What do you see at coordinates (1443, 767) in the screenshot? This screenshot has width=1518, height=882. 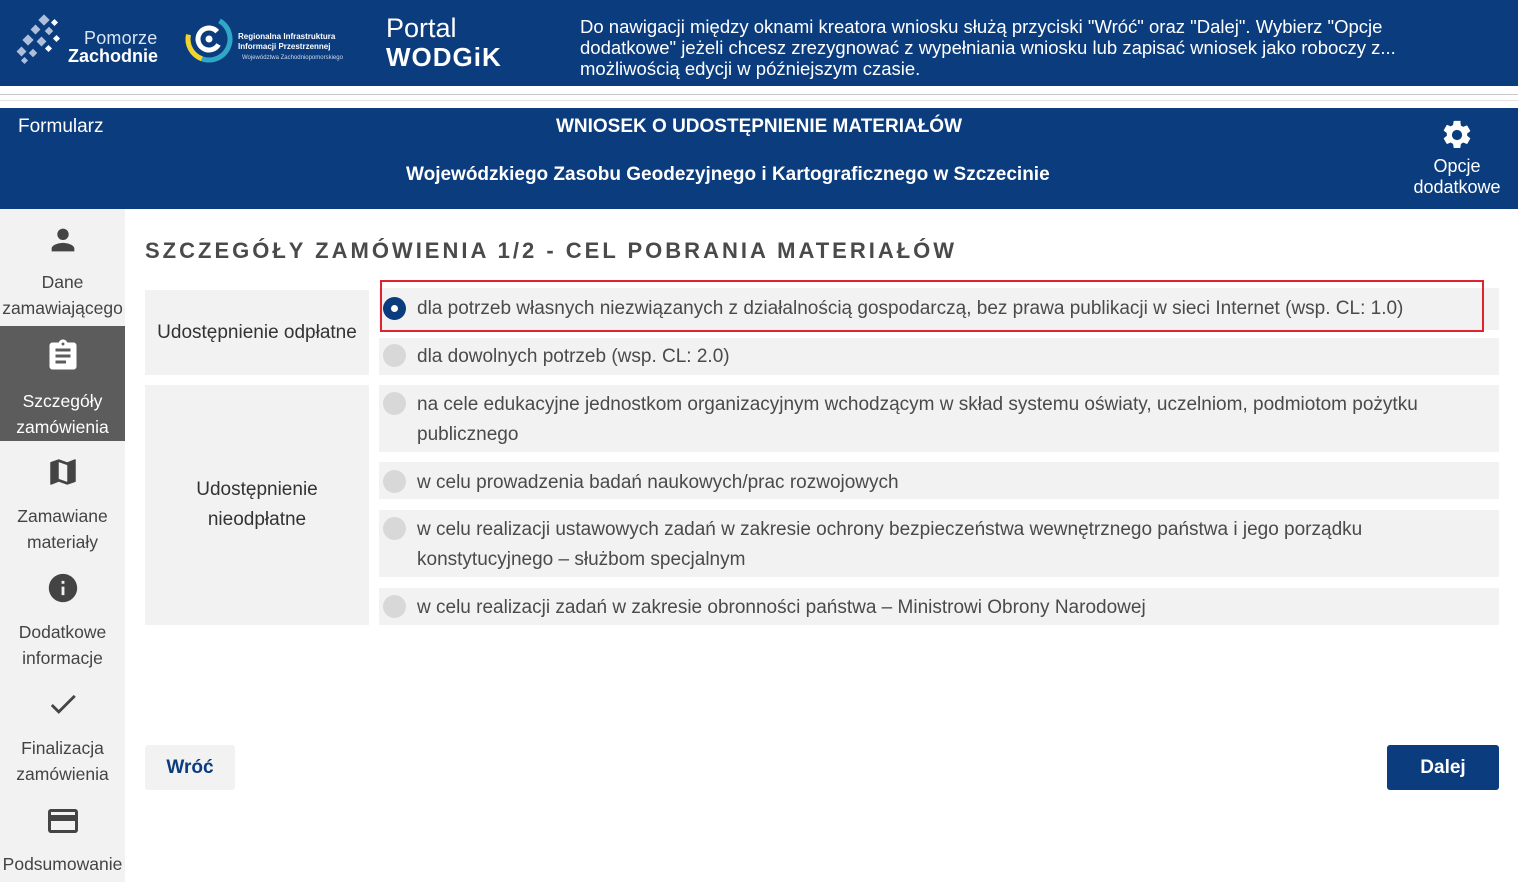 I see `next-button: Dalej` at bounding box center [1443, 767].